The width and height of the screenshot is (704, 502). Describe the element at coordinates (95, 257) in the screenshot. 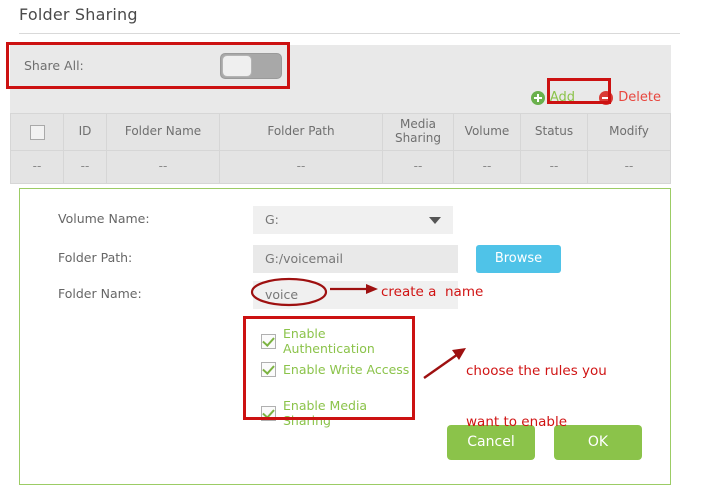

I see `folder-path-label: Folder Path:` at that location.